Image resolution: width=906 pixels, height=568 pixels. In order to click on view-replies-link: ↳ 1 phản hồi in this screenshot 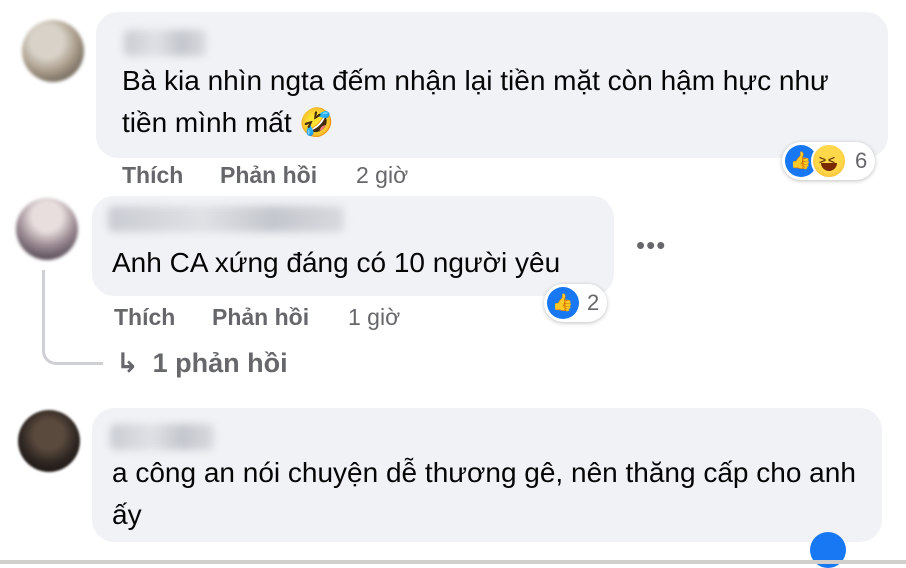, I will do `click(202, 363)`.